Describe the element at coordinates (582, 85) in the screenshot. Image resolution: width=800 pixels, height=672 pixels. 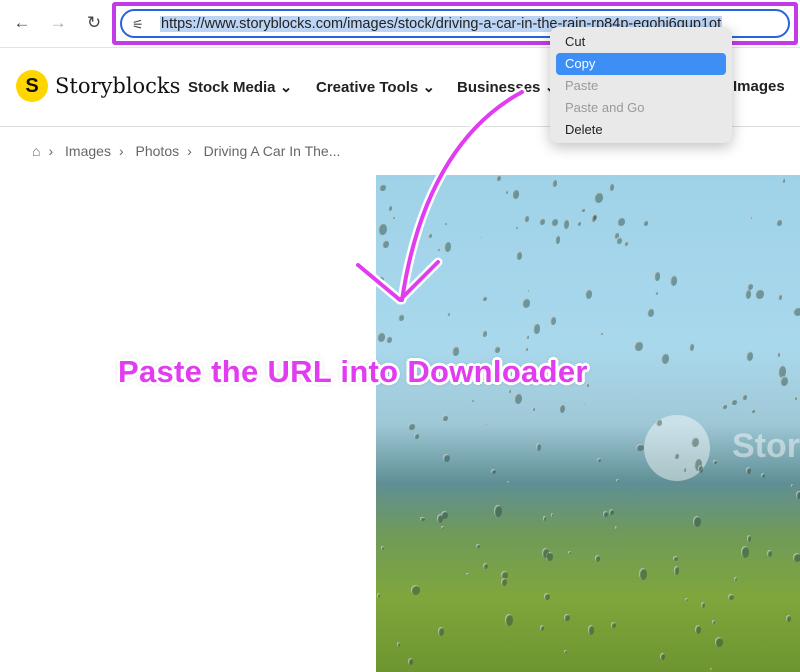
I see `menu-item-paste: Paste` at that location.